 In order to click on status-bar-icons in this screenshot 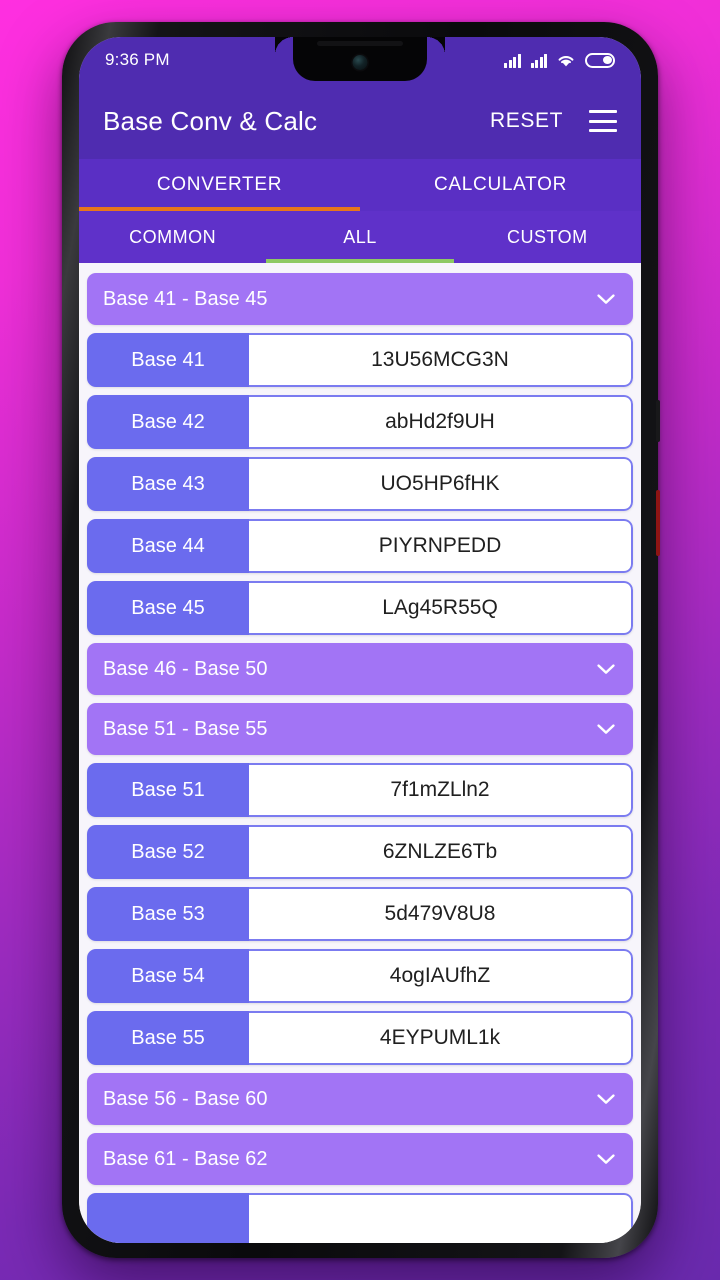, I will do `click(559, 60)`.